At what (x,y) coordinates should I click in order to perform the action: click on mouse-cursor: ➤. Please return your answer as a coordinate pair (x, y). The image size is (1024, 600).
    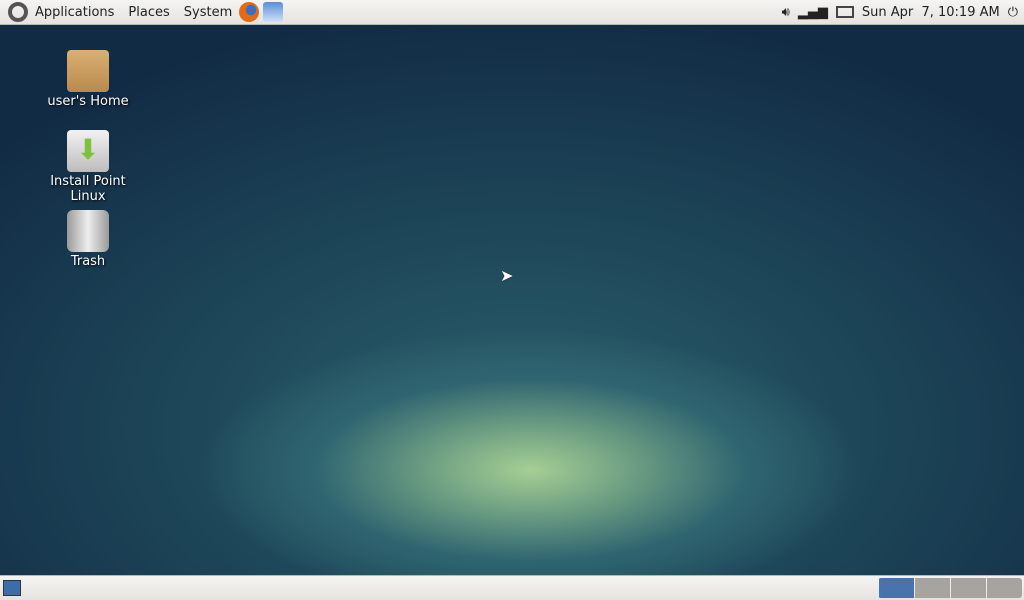
    Looking at the image, I should click on (507, 275).